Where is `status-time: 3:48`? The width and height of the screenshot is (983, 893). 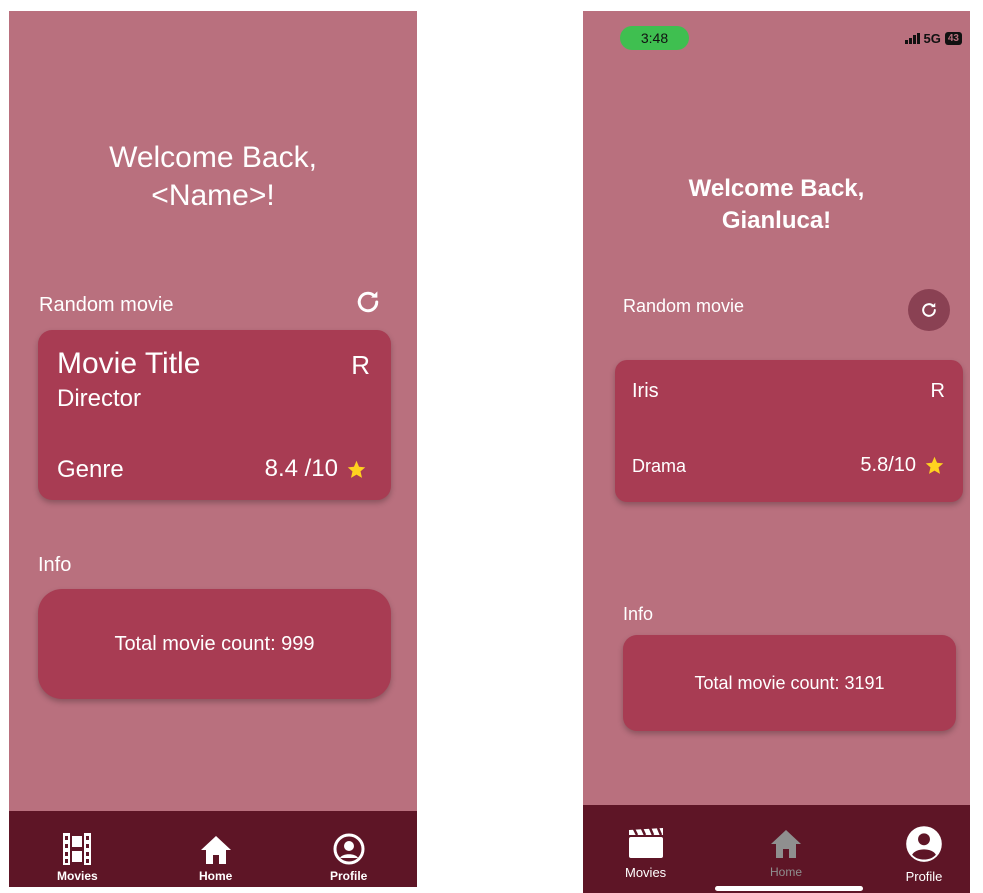 status-time: 3:48 is located at coordinates (654, 38).